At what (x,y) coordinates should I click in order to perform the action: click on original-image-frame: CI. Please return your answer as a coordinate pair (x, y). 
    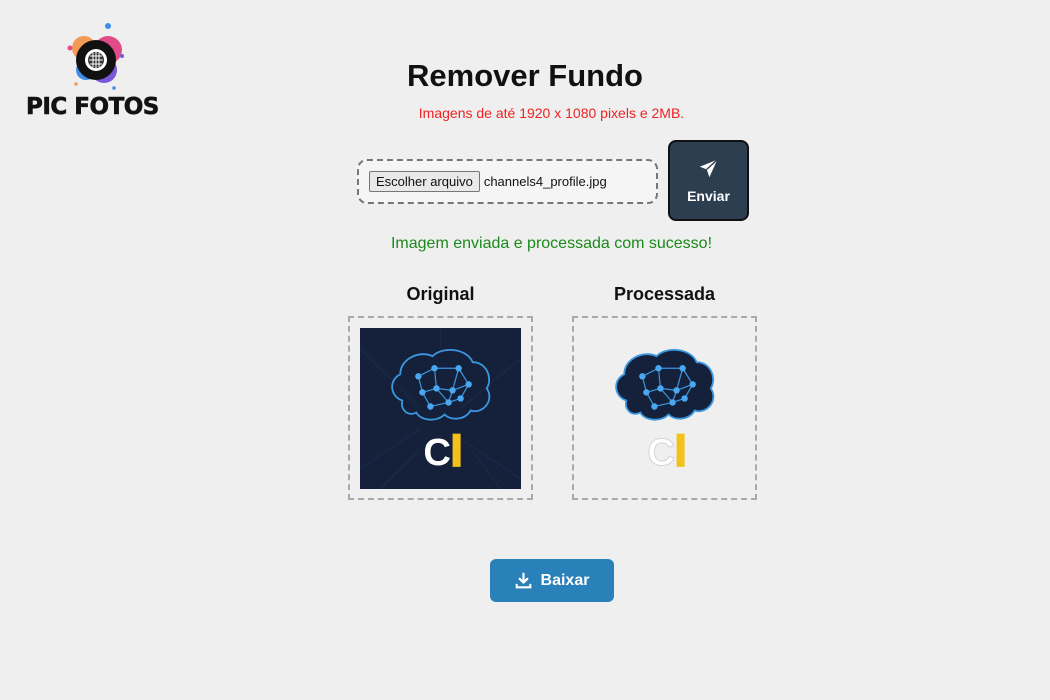
    Looking at the image, I should click on (440, 408).